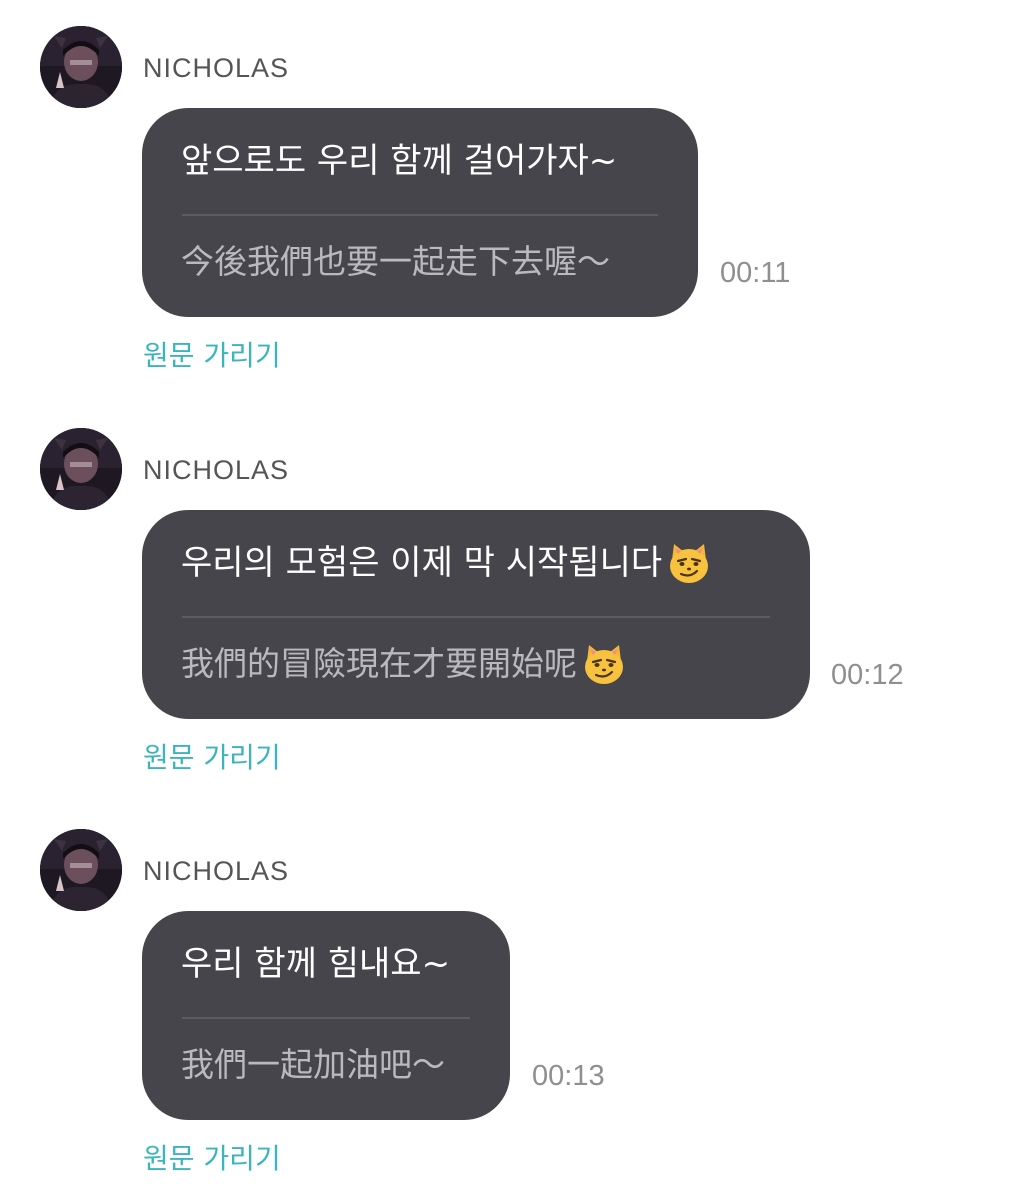 The width and height of the screenshot is (1021, 1203). Describe the element at coordinates (476, 614) in the screenshot. I see `message-bubble: 우리의 모험은 이제 막 시작됩니다 我們的冒險現在才要開始呢` at that location.